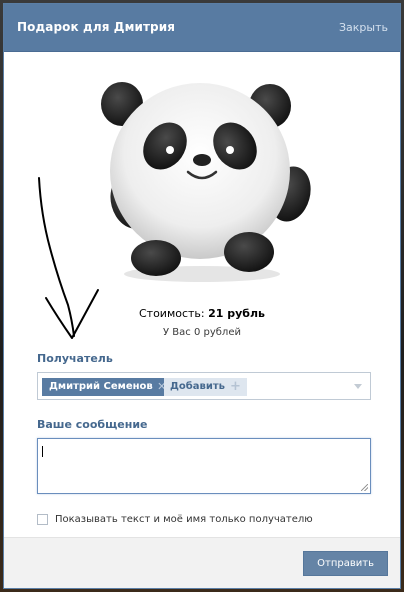 This screenshot has width=404, height=592. What do you see at coordinates (75, 358) in the screenshot?
I see `recipient-label: Получатель` at bounding box center [75, 358].